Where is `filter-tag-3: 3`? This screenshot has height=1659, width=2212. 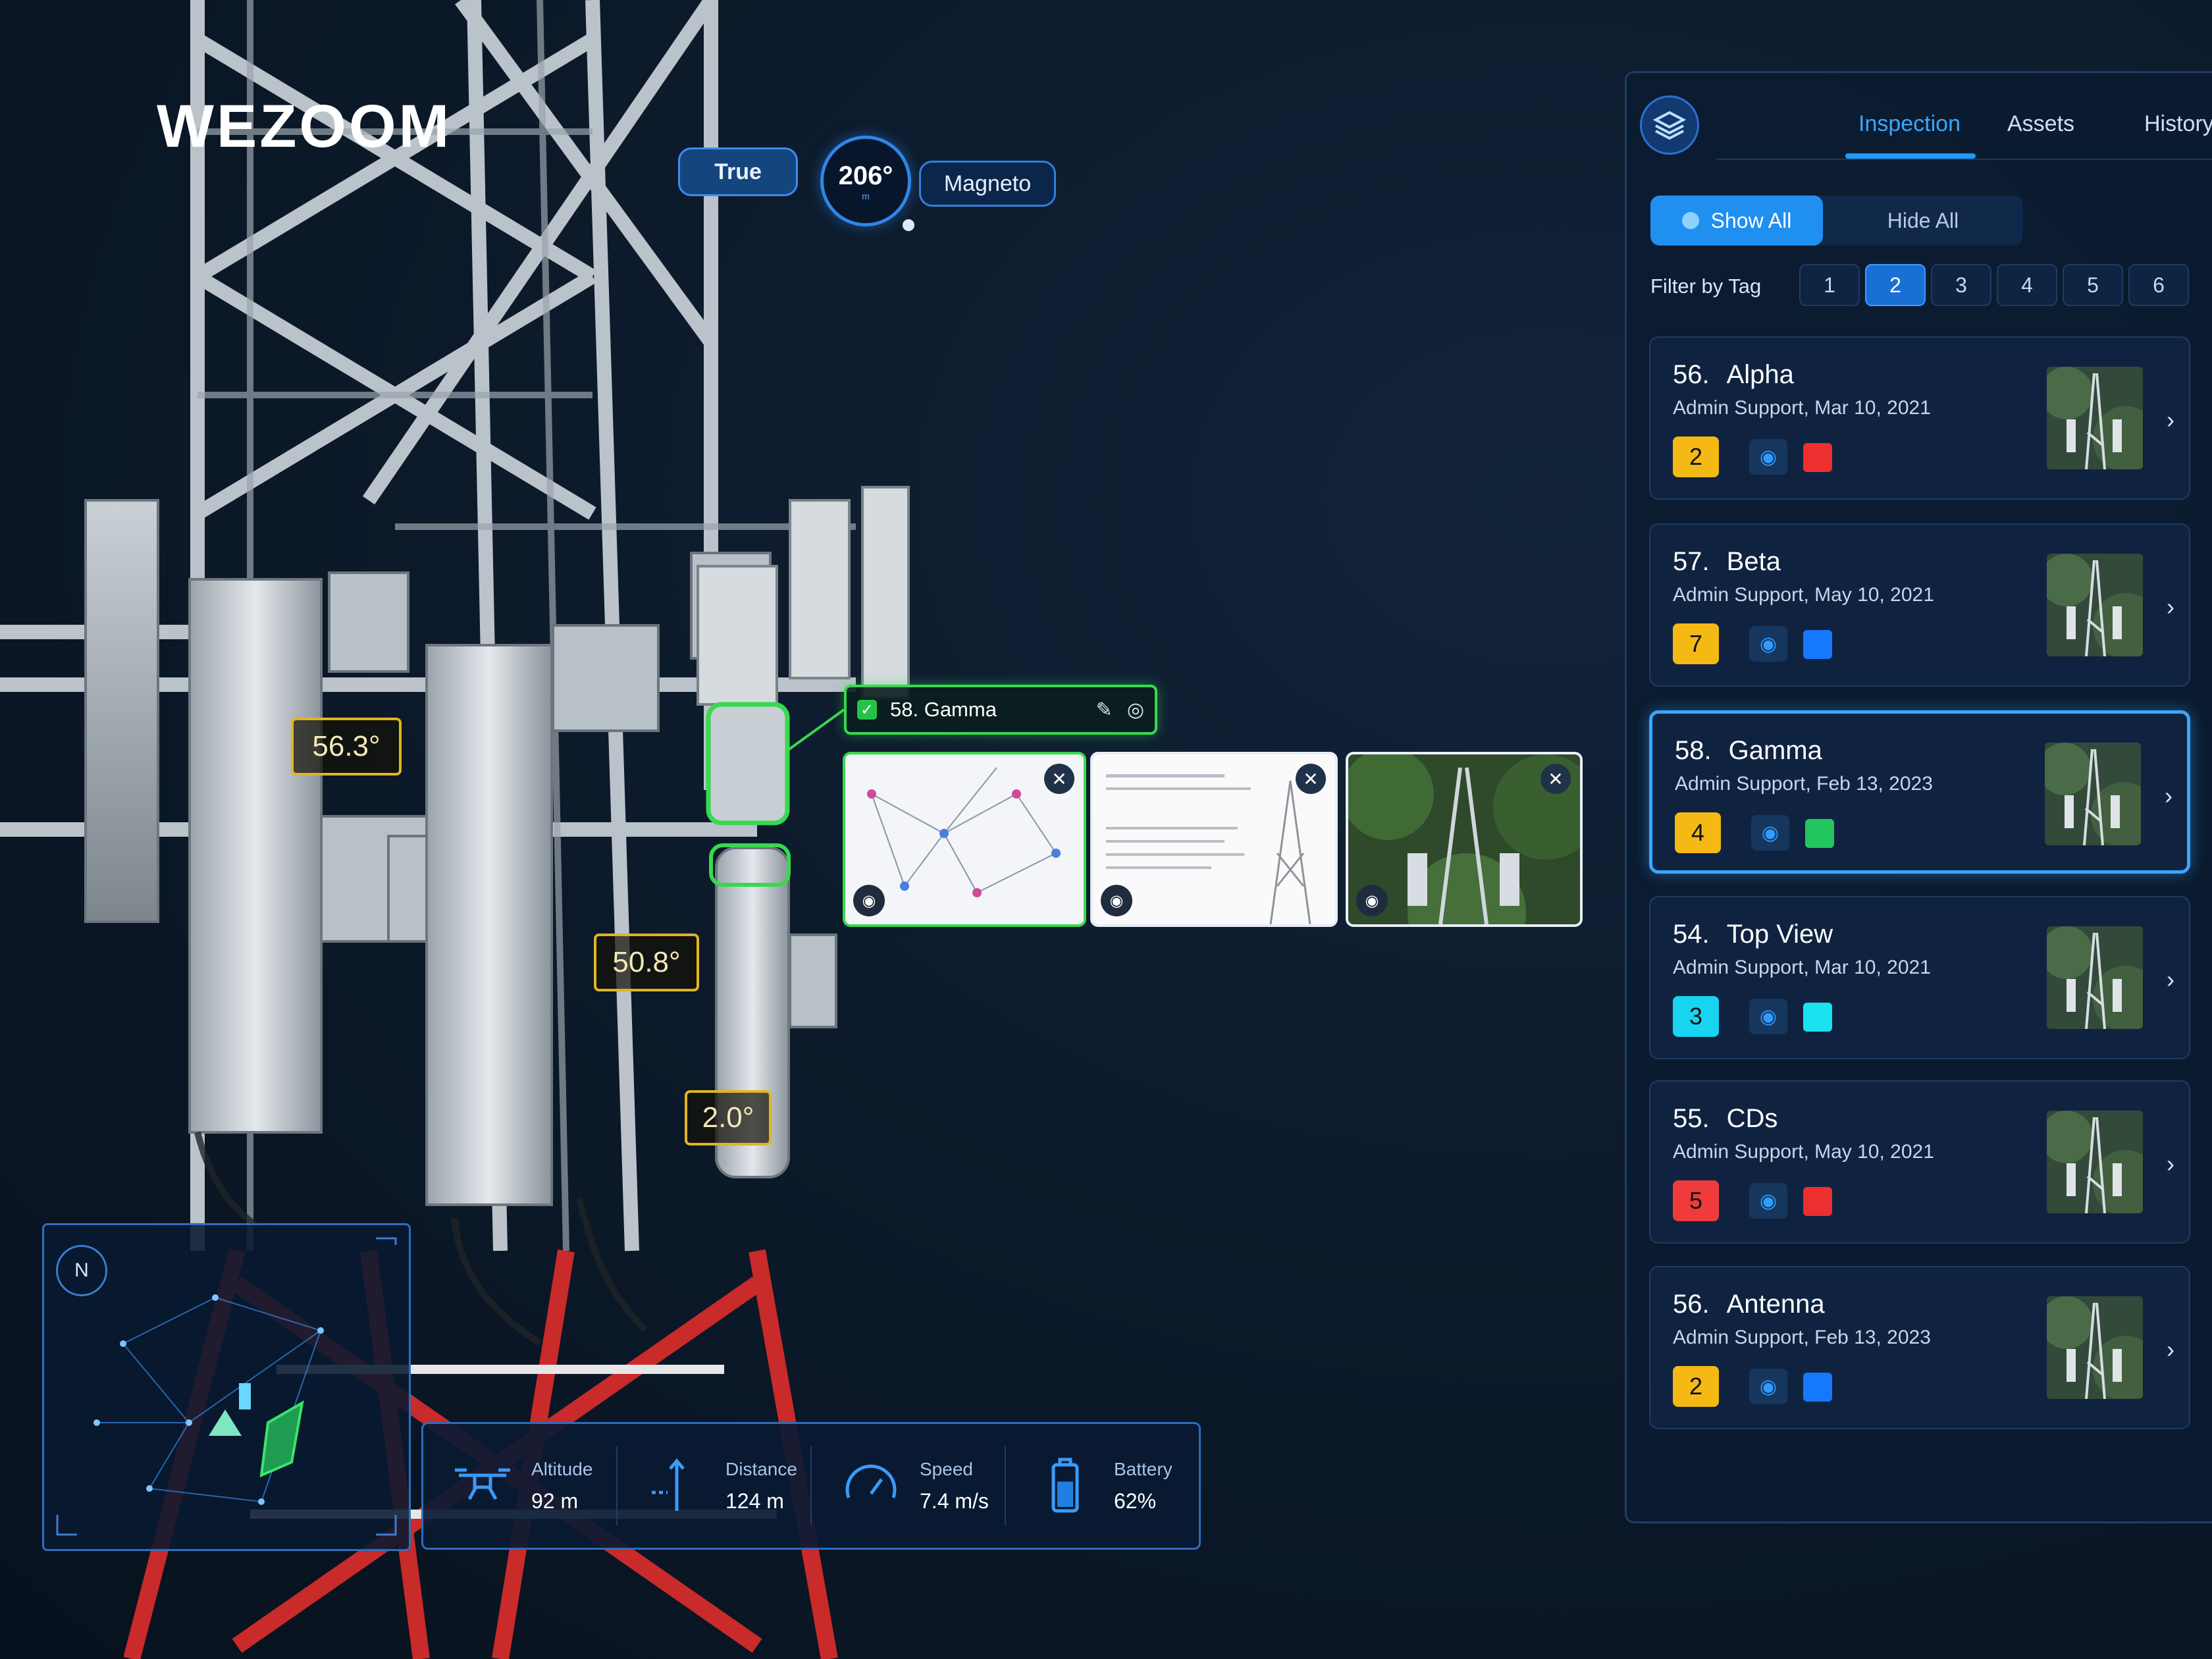 filter-tag-3: 3 is located at coordinates (1961, 285).